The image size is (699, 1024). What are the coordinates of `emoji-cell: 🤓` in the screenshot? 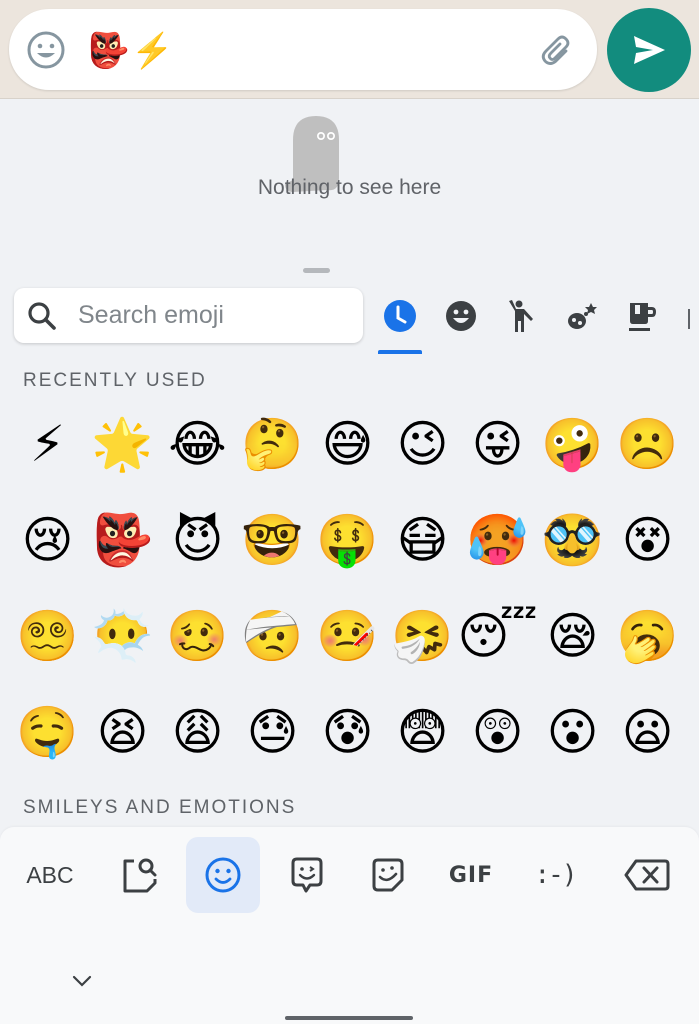 It's located at (272, 540).